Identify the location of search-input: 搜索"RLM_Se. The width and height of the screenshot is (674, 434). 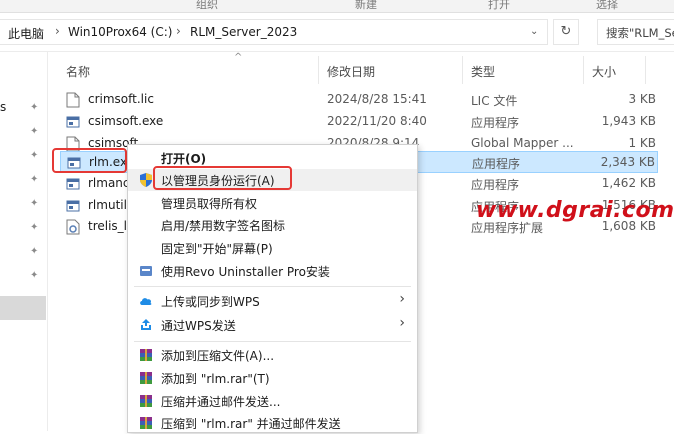
(635, 32).